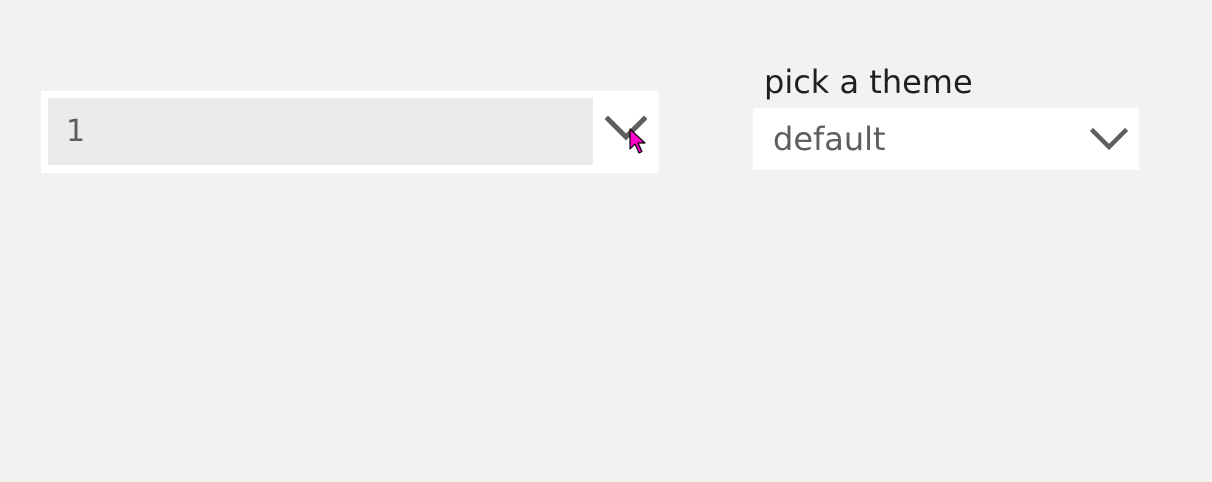 The image size is (1212, 482). Describe the element at coordinates (829, 139) in the screenshot. I see `theme-dropdown-selected-value: default` at that location.